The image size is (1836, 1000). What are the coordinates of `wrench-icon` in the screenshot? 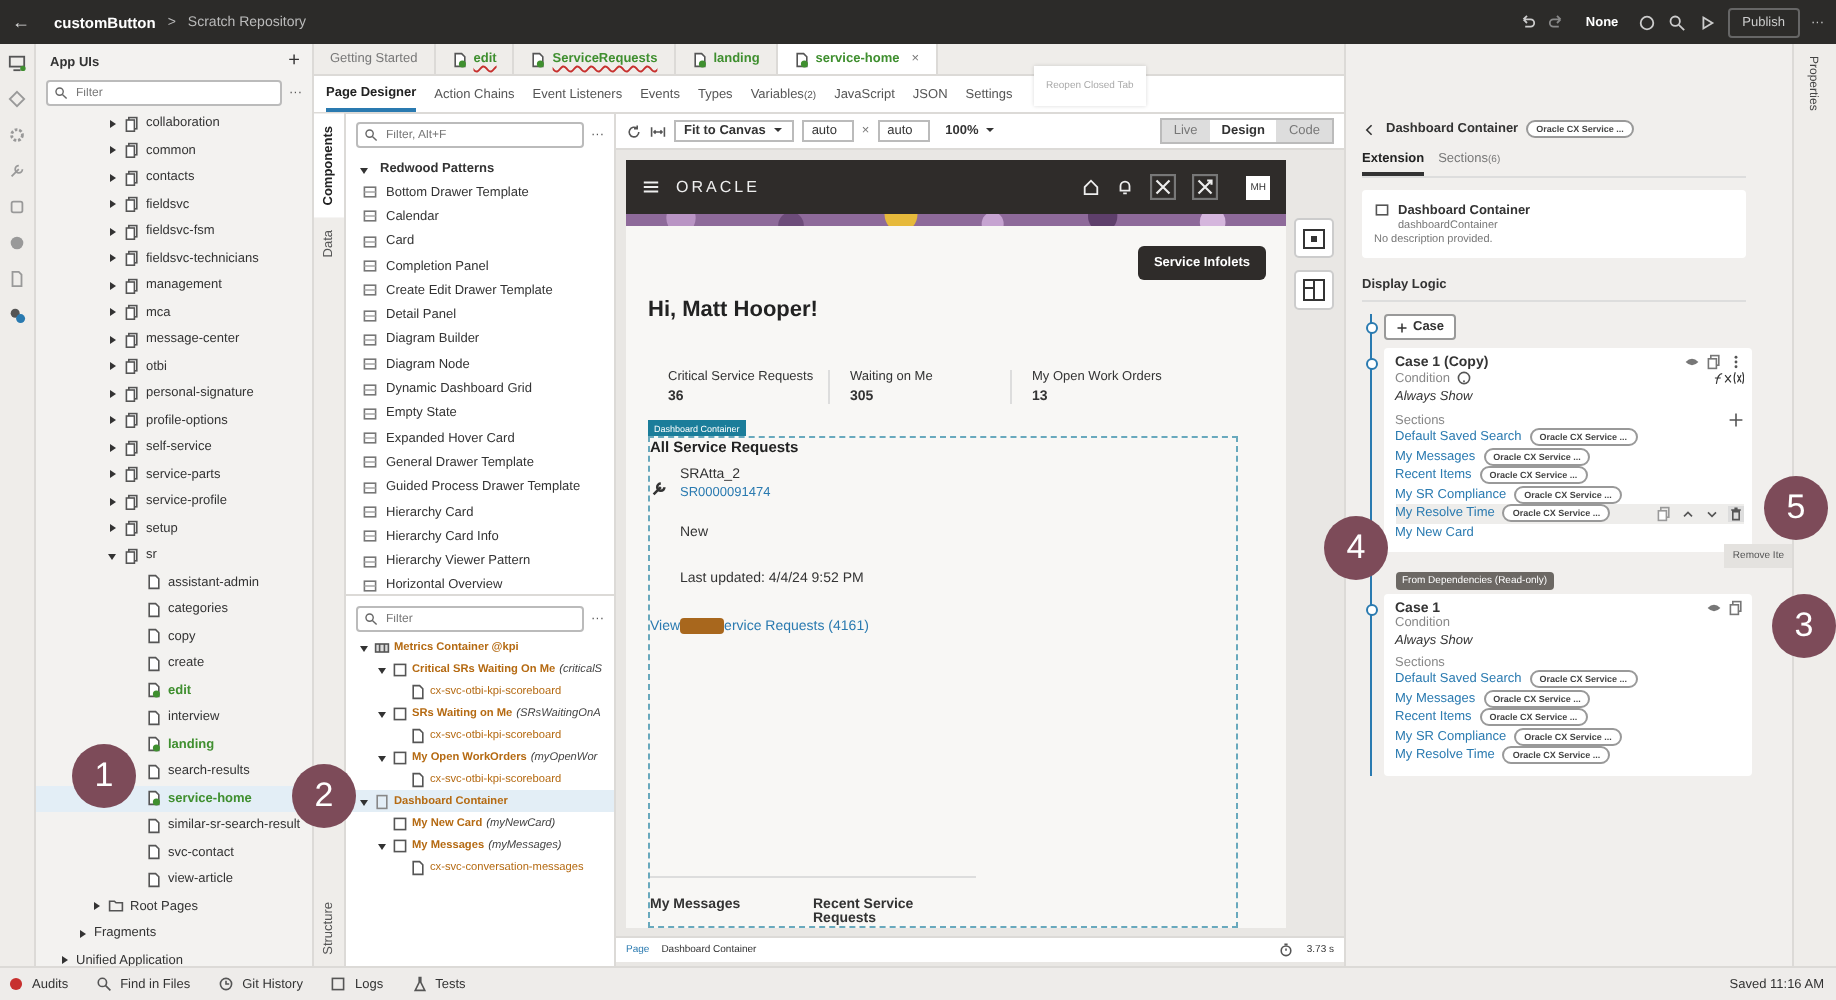 It's located at (659, 489).